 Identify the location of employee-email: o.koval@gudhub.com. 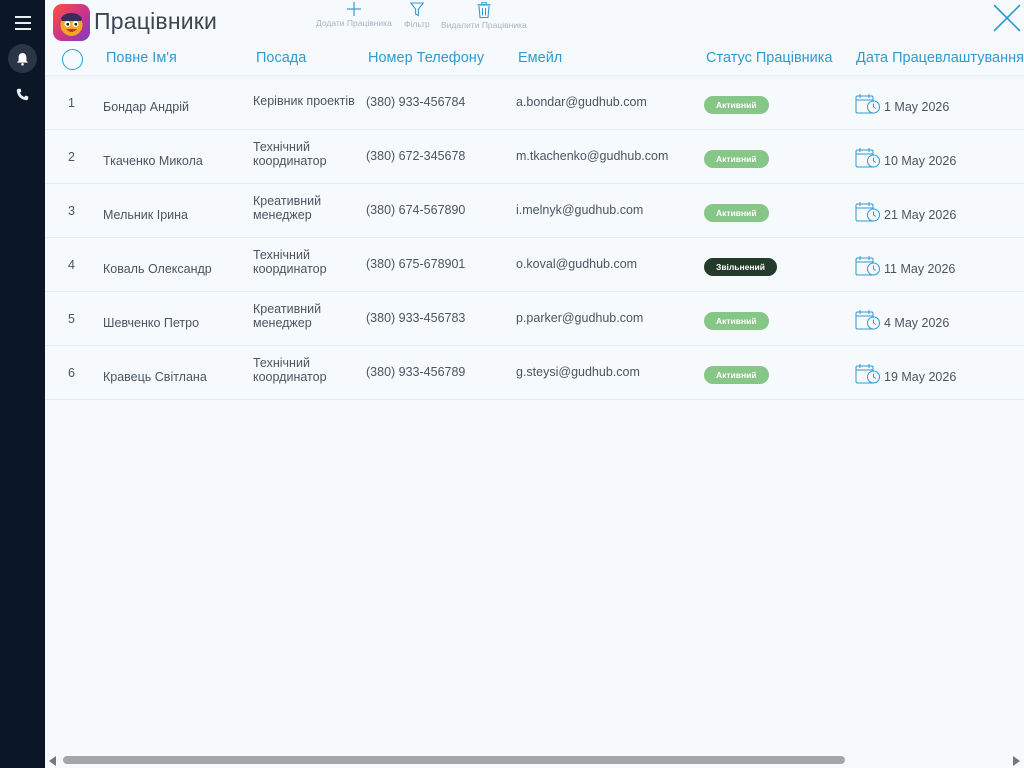
(577, 264).